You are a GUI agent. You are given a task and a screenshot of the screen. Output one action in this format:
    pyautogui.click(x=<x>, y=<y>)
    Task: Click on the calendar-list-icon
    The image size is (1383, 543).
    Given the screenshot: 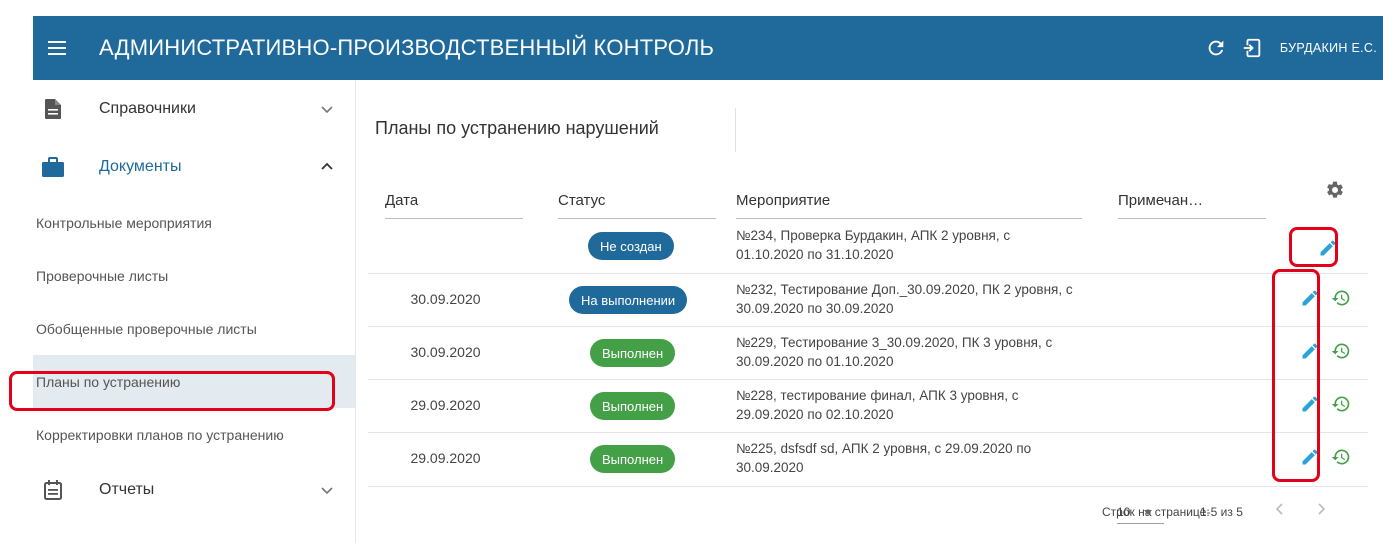 What is the action you would take?
    pyautogui.click(x=53, y=490)
    